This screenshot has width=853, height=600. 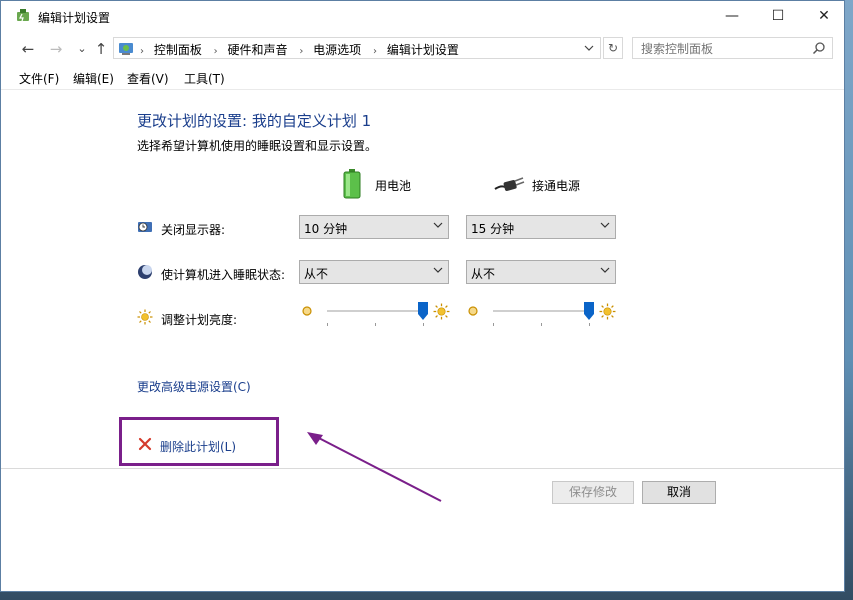 What do you see at coordinates (374, 272) in the screenshot?
I see `sleep-battery-select: 从不` at bounding box center [374, 272].